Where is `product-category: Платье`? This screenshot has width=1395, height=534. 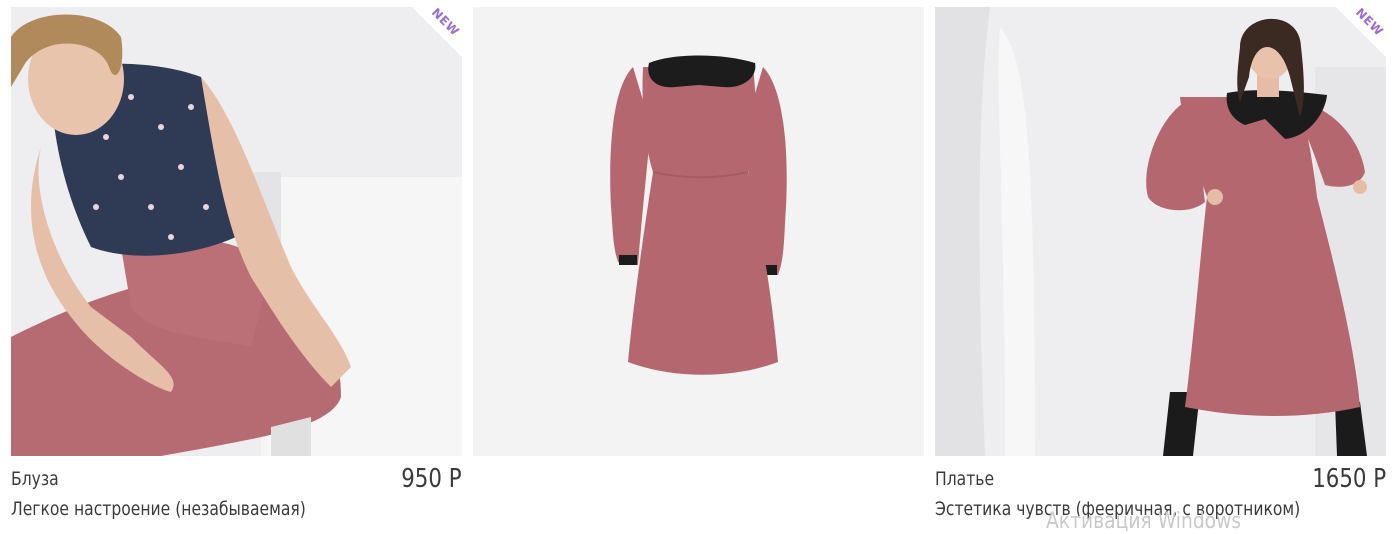 product-category: Платье is located at coordinates (965, 479).